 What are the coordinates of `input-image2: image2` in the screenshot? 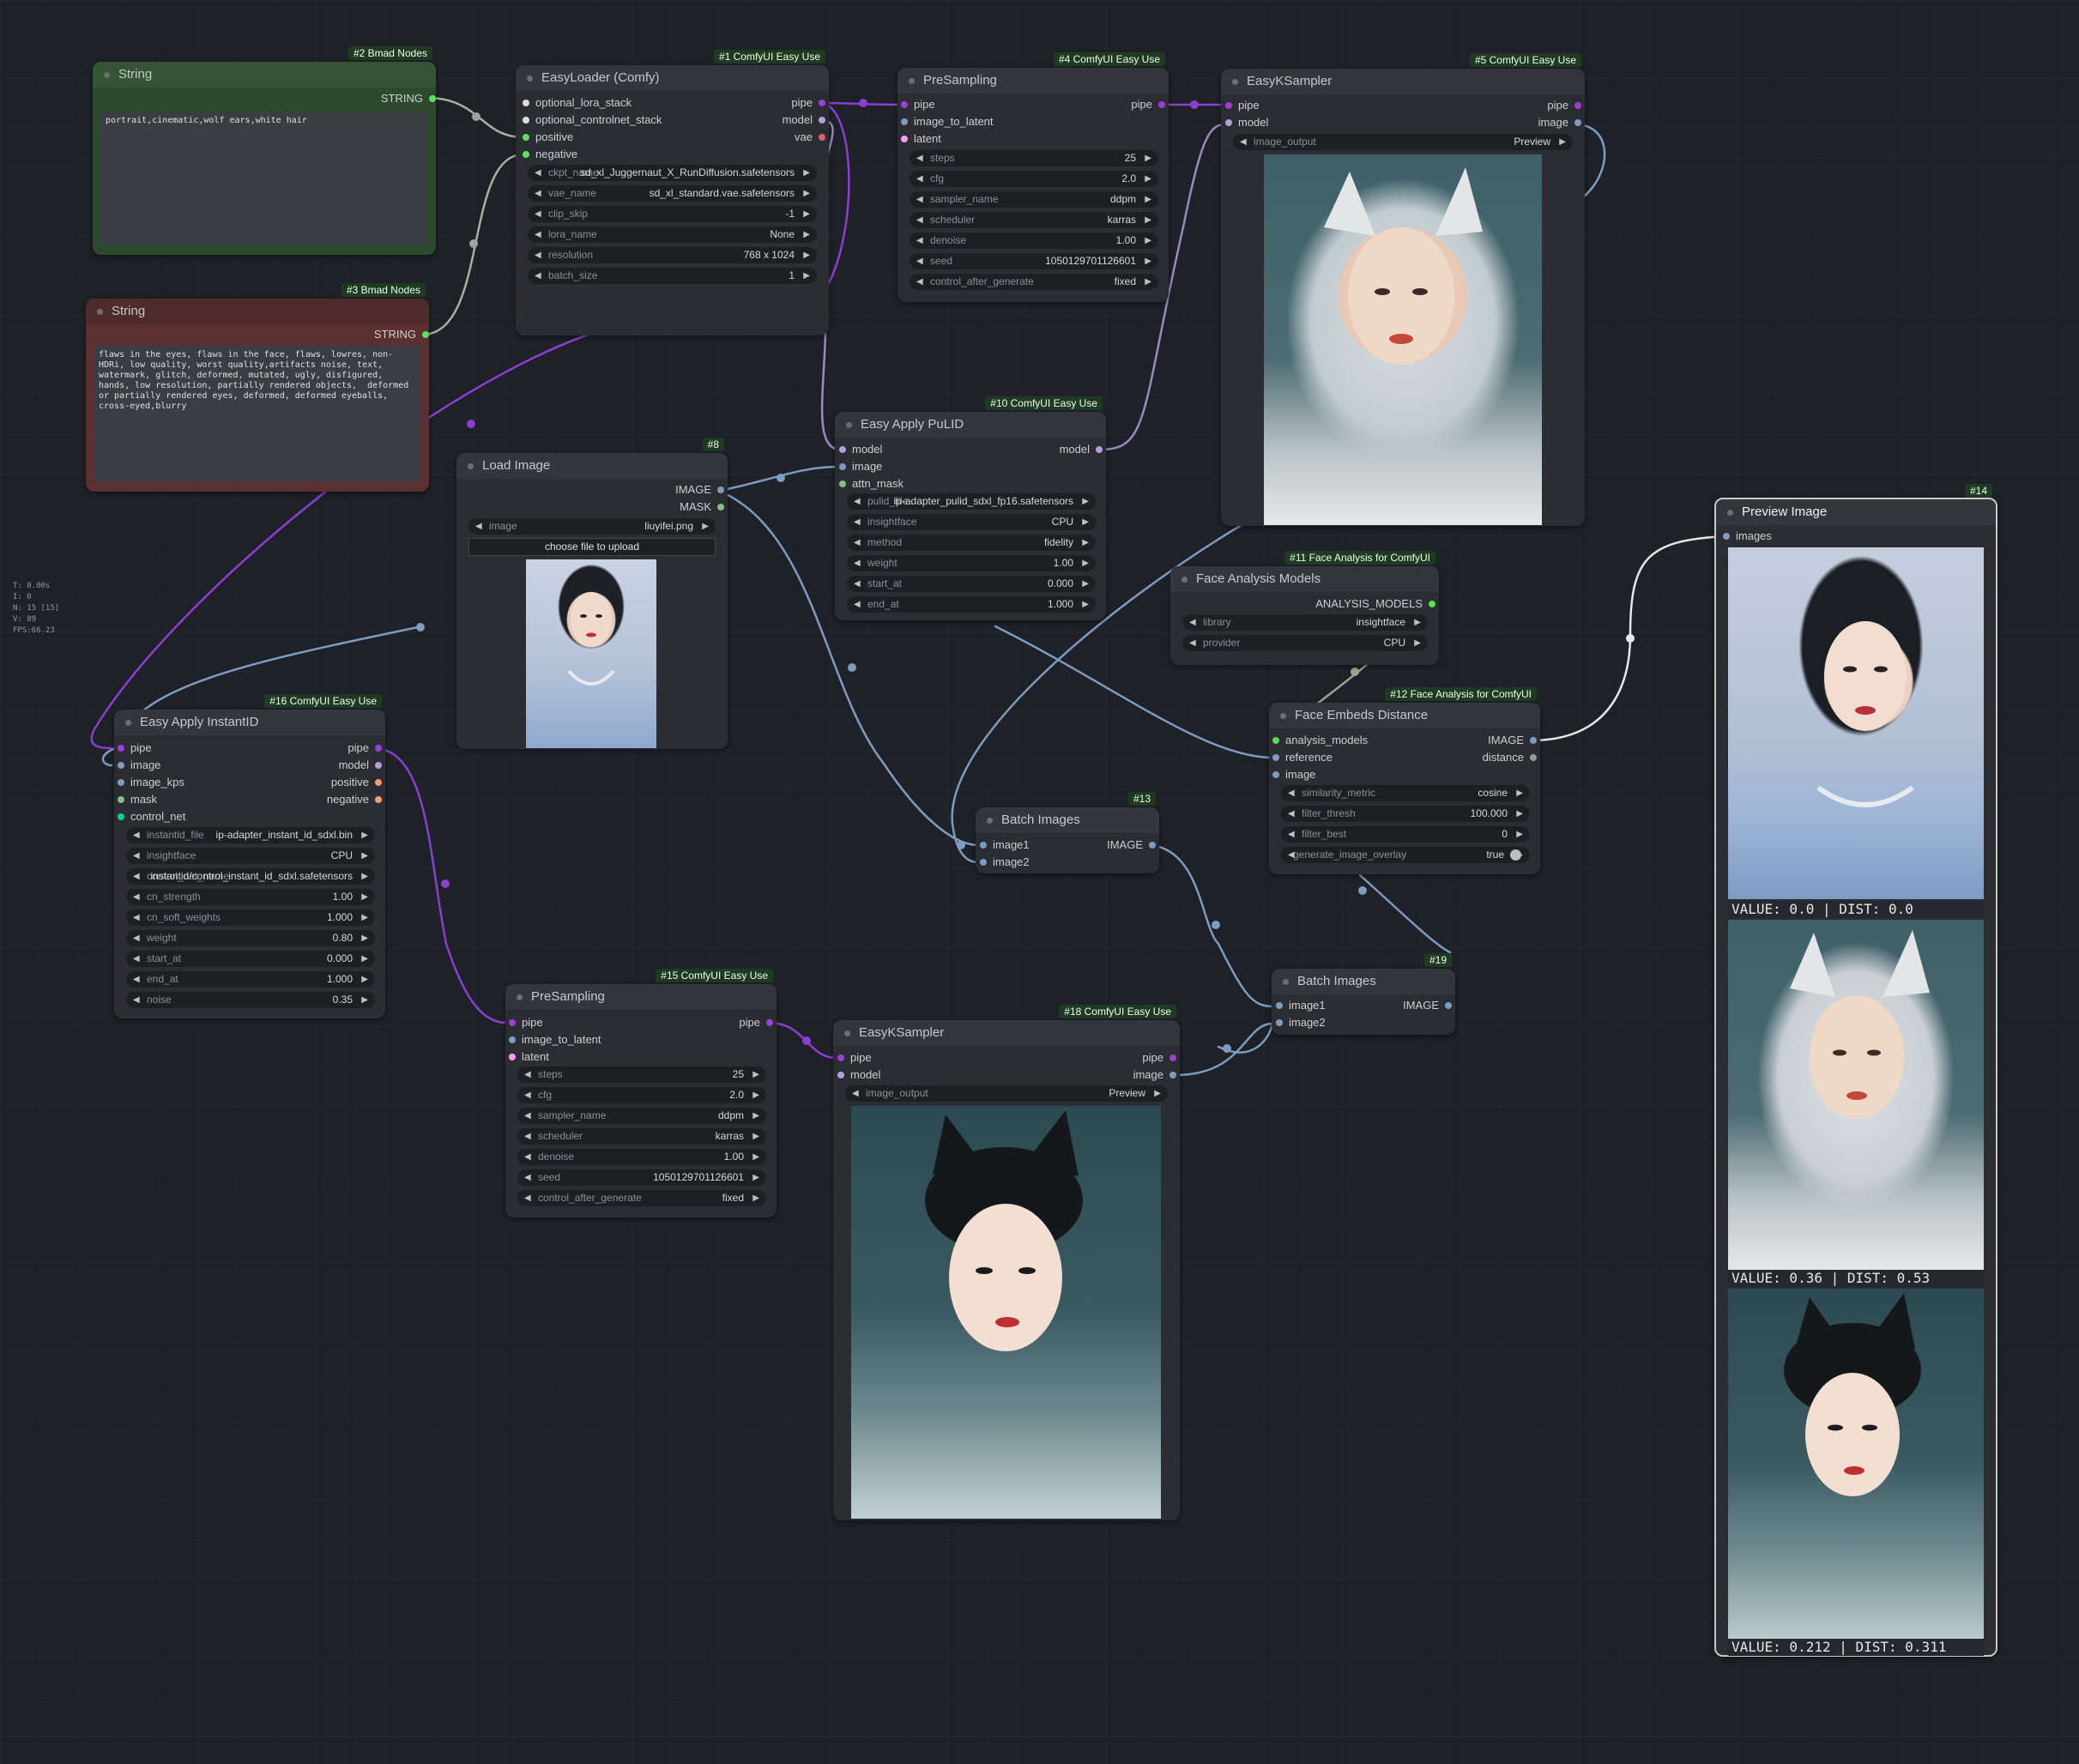 It's located at (1301, 1022).